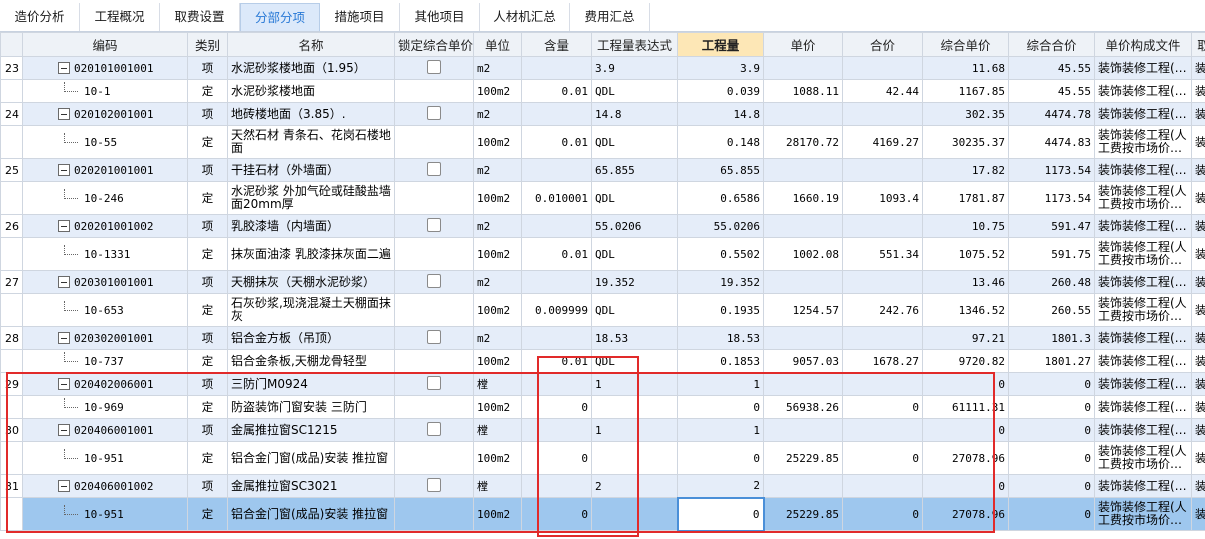  Describe the element at coordinates (882, 514) in the screenshot. I see `total-price-cell: 0` at that location.